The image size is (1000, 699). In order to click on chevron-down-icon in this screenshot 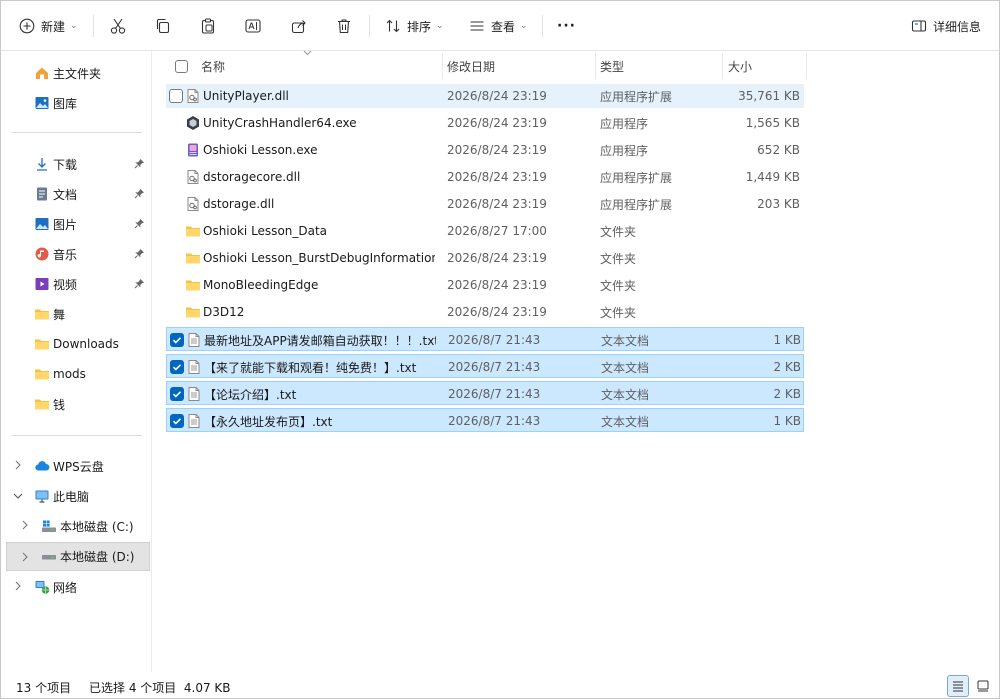, I will do `click(18, 496)`.